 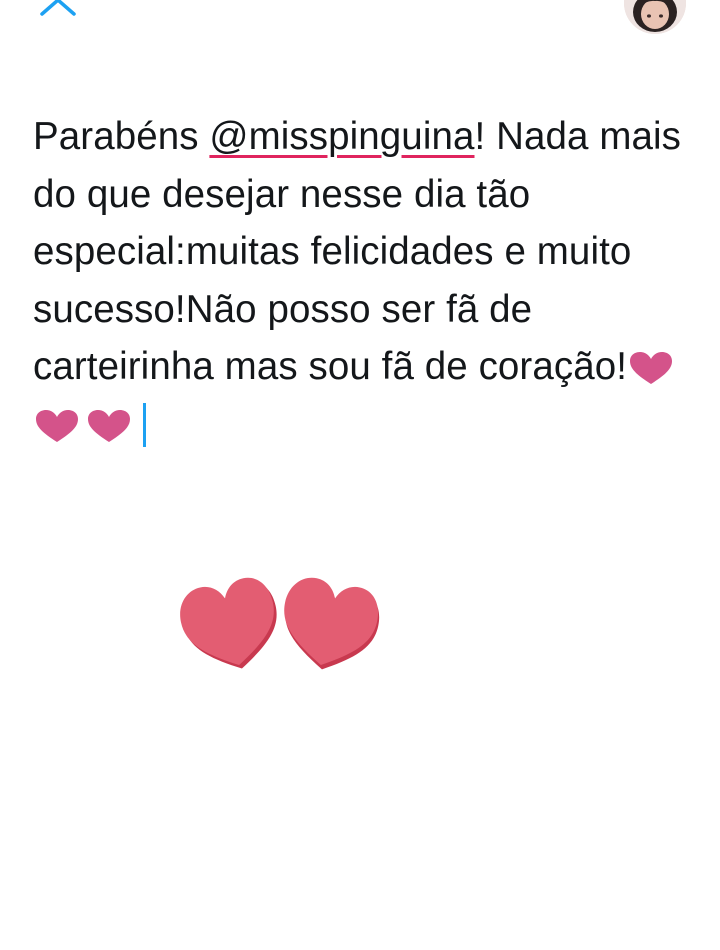 What do you see at coordinates (144, 424) in the screenshot?
I see `text-cursor` at bounding box center [144, 424].